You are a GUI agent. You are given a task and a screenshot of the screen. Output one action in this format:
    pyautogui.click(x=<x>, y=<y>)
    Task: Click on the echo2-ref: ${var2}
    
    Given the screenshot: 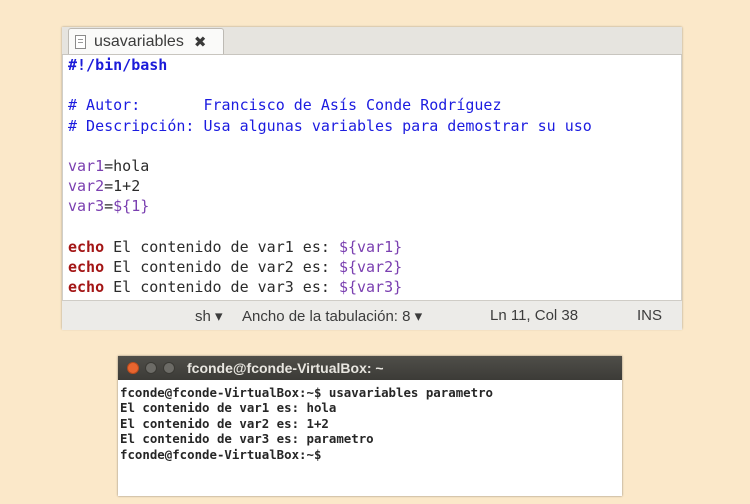 What is the action you would take?
    pyautogui.click(x=370, y=266)
    